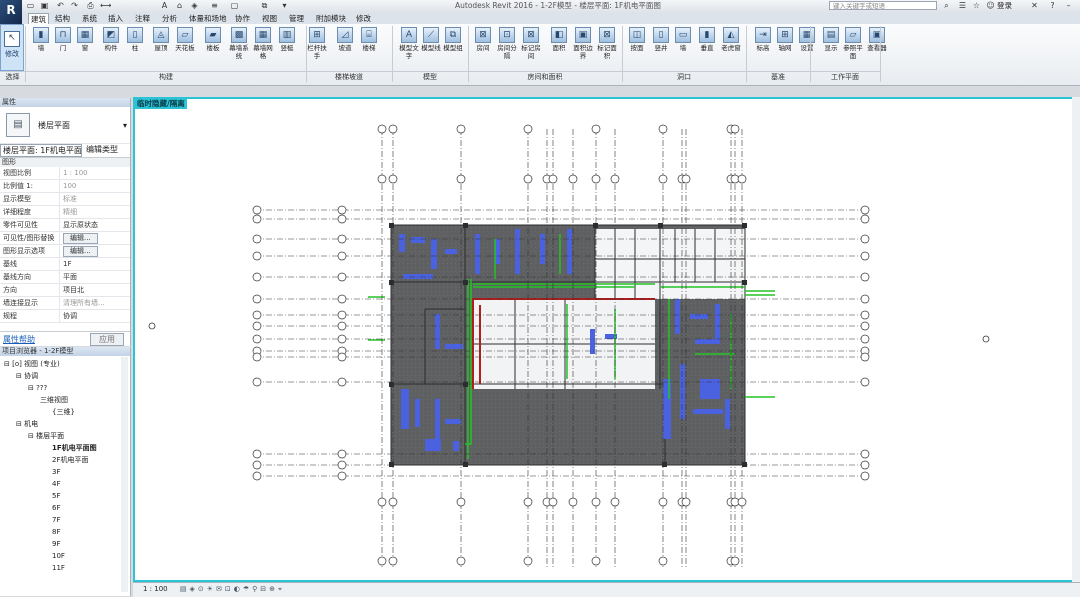  What do you see at coordinates (431, 39) in the screenshot?
I see `model-line-button: ⟋ 模型线` at bounding box center [431, 39].